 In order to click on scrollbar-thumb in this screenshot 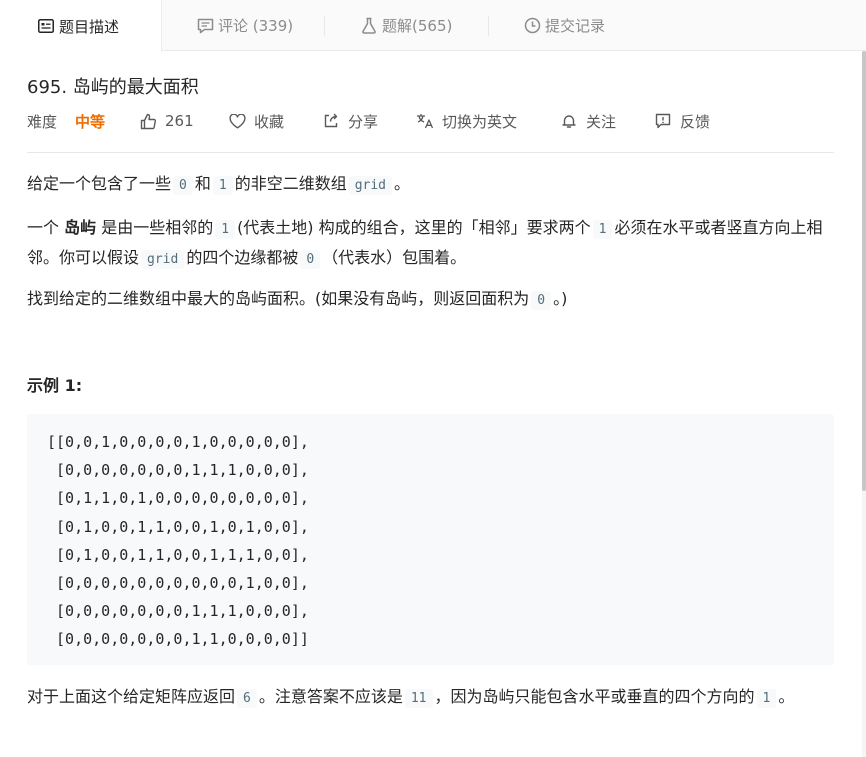, I will do `click(864, 271)`.